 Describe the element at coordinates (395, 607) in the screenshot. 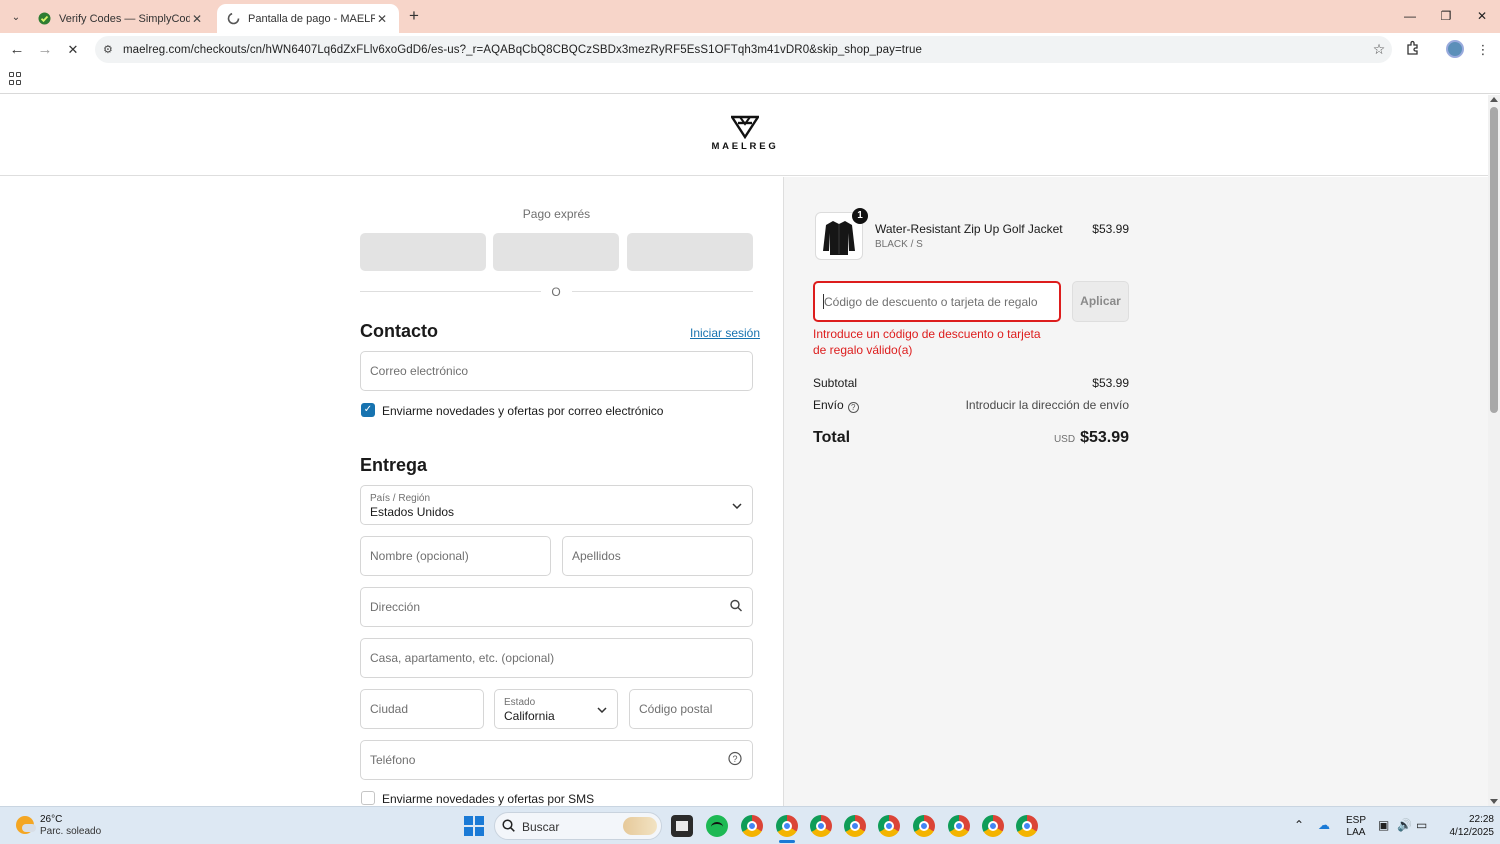

I see `address-placeholder: Dirección` at that location.